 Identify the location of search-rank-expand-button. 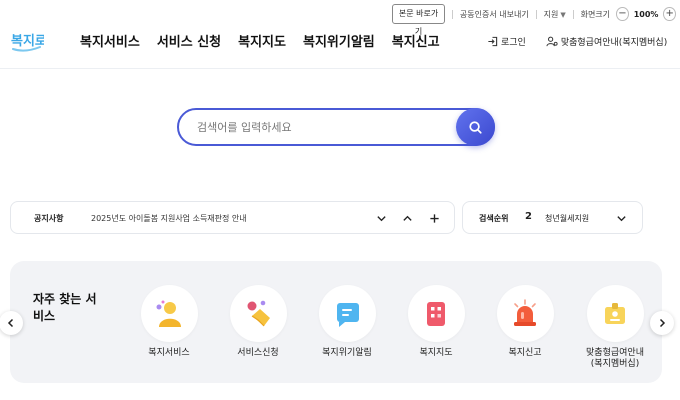
(621, 218).